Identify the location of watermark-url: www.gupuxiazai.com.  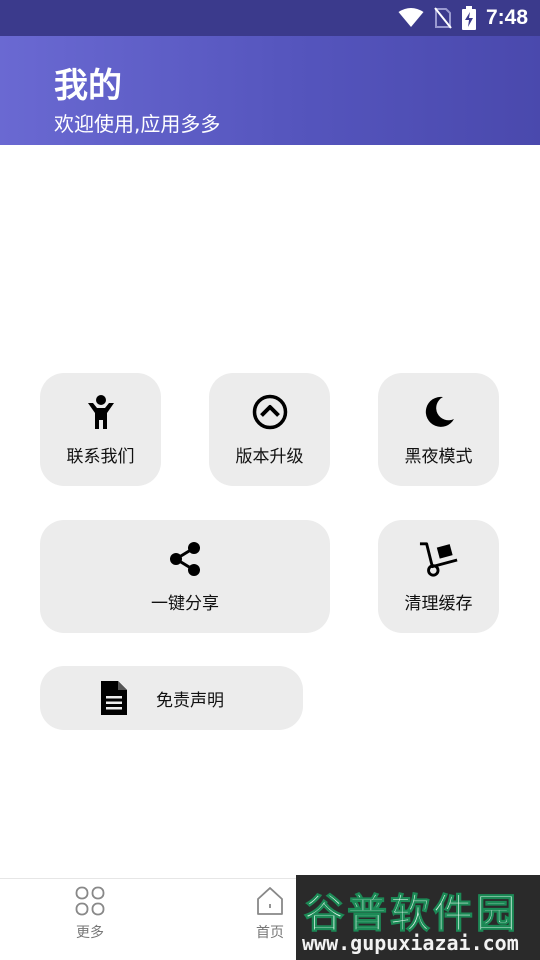
(410, 943).